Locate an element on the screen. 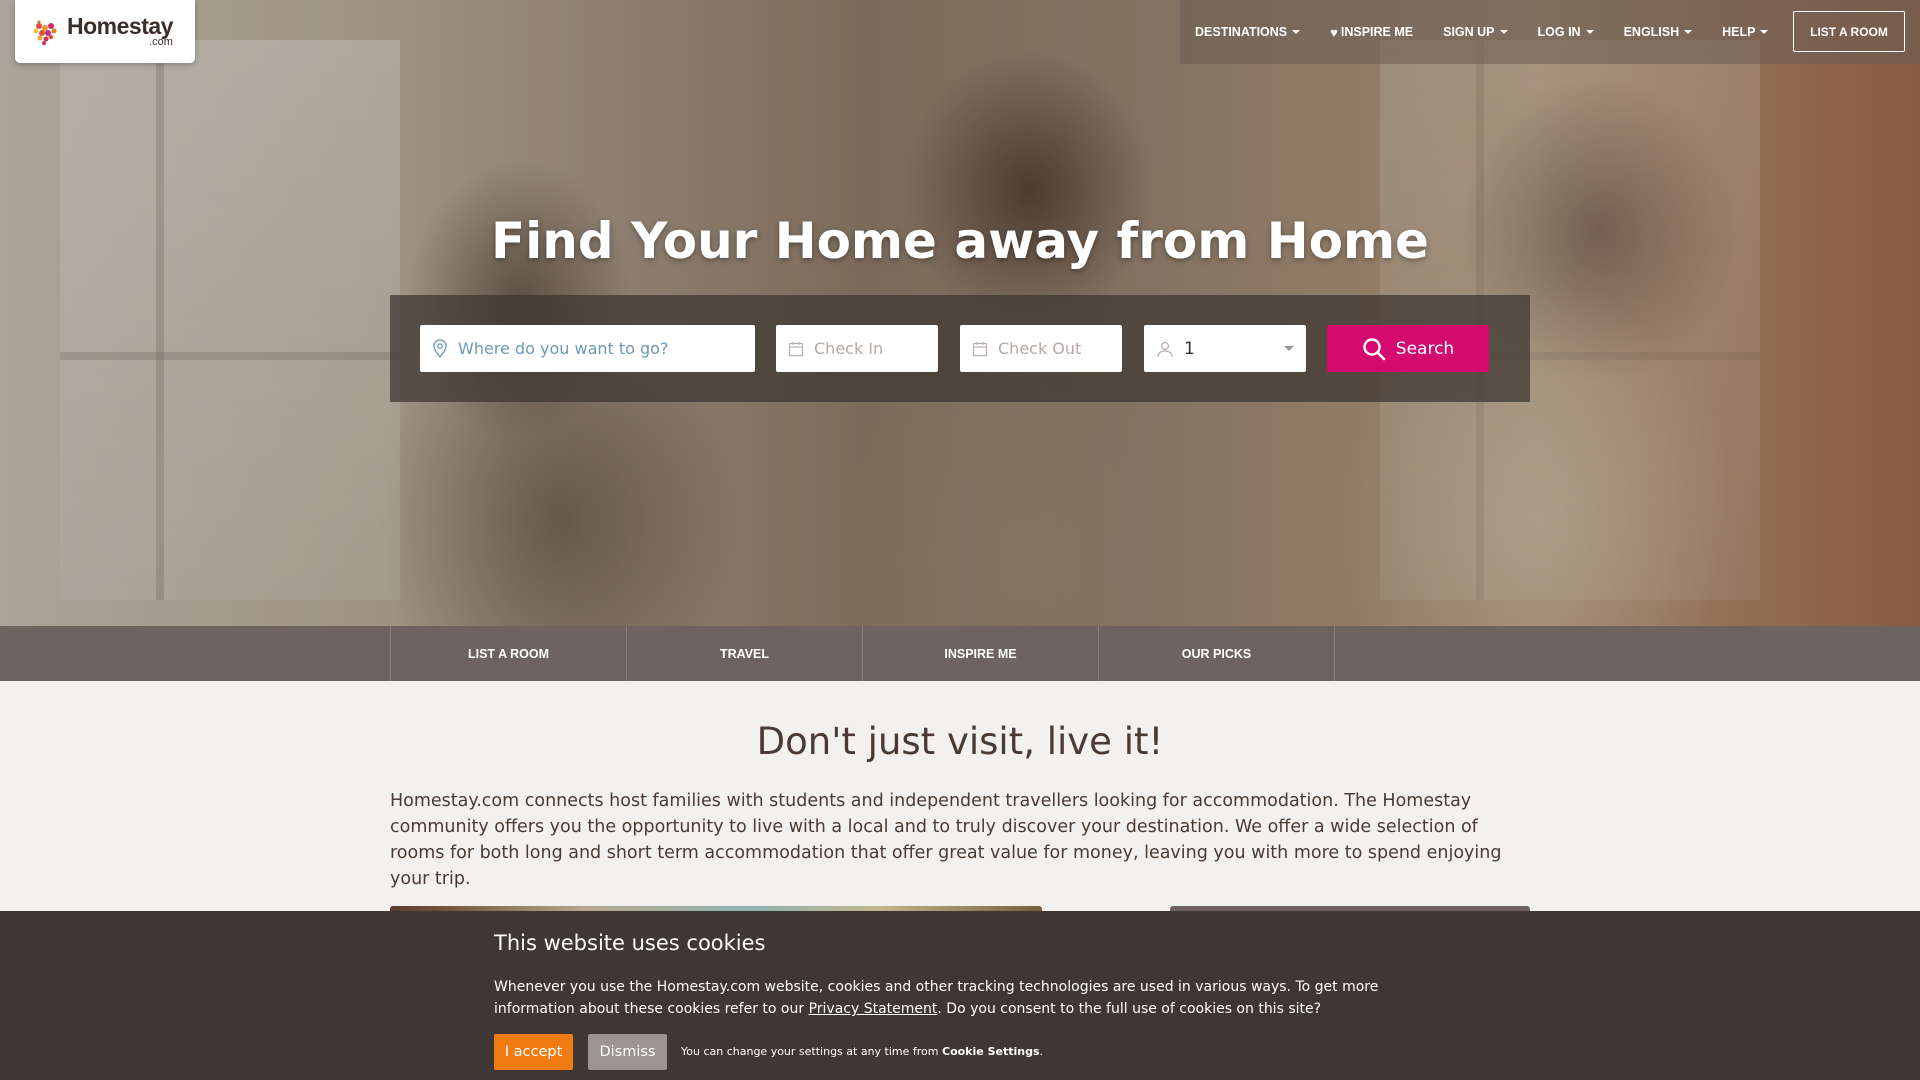  dismiss-cookies-button: Dismiss is located at coordinates (627, 1052).